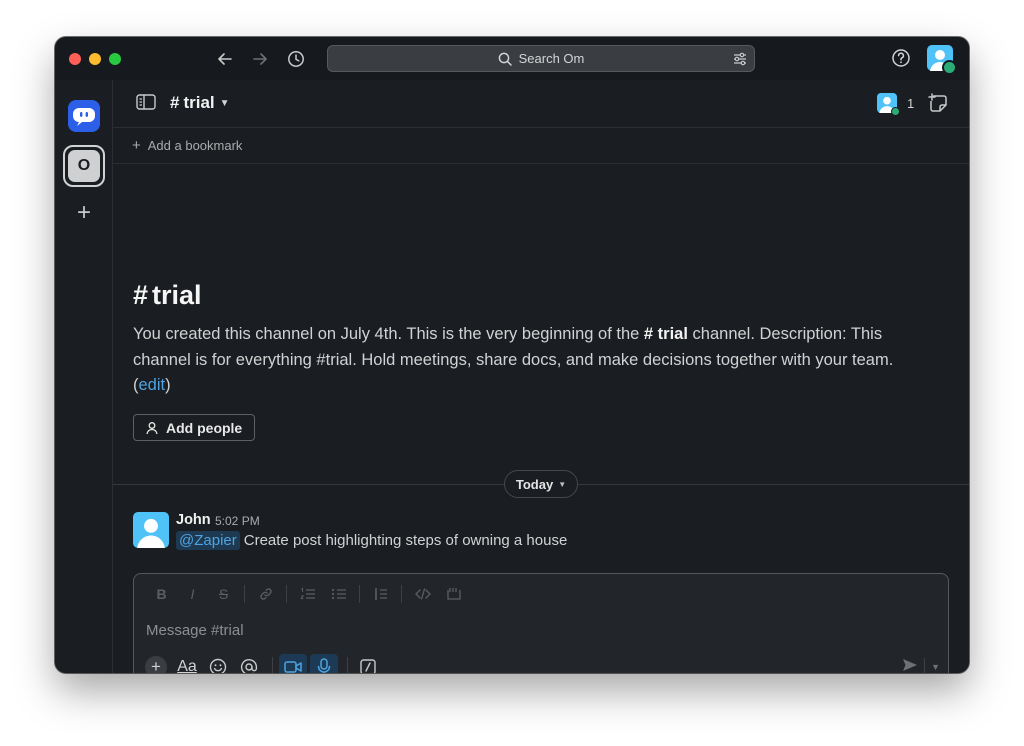 The image size is (1024, 746). I want to click on add-people-button: Add people, so click(194, 427).